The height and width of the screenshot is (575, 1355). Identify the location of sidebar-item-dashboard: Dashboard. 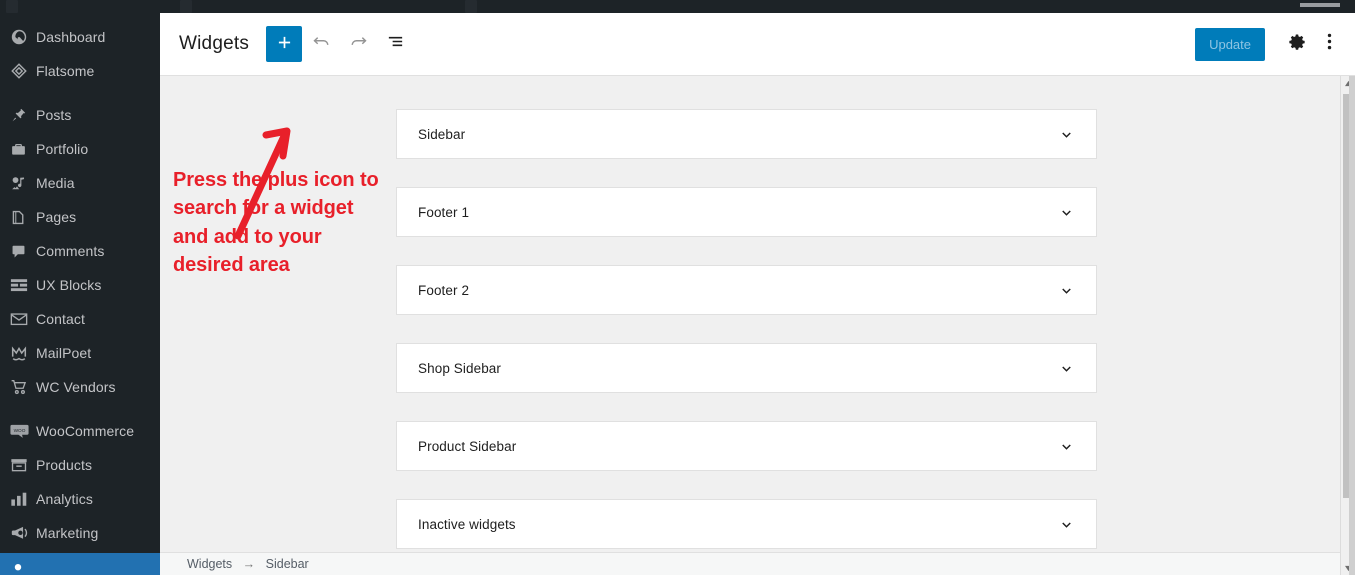
(80, 37).